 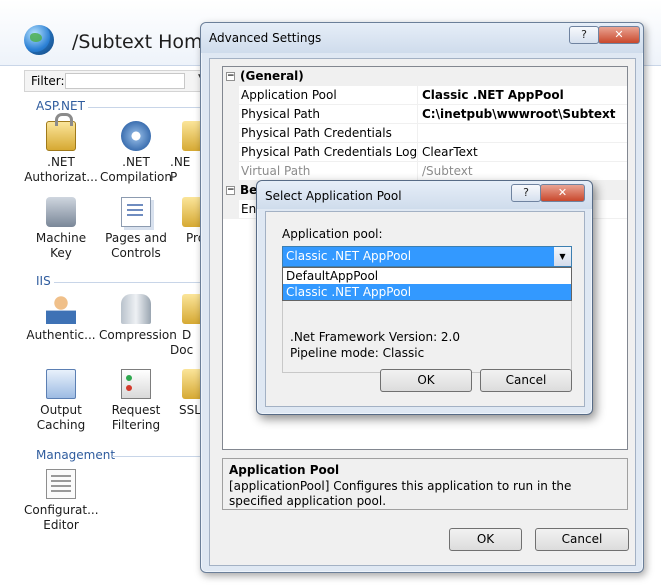 What do you see at coordinates (61, 501) in the screenshot?
I see `feature-configuration-editor: Configurat... Editor` at bounding box center [61, 501].